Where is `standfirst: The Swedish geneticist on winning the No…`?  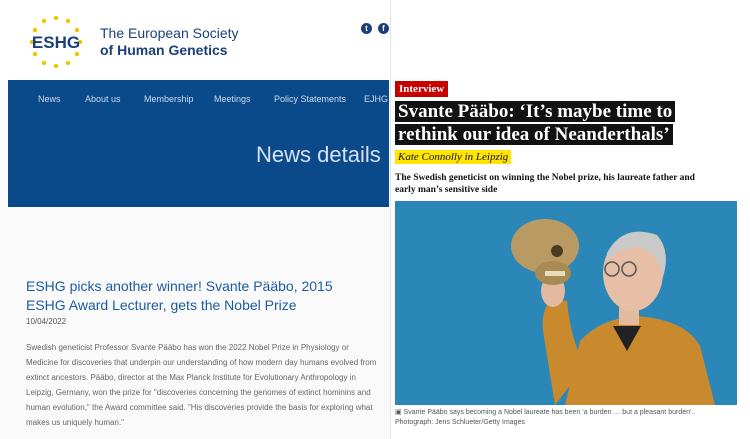 standfirst: The Swedish geneticist on winning the No… is located at coordinates (545, 184).